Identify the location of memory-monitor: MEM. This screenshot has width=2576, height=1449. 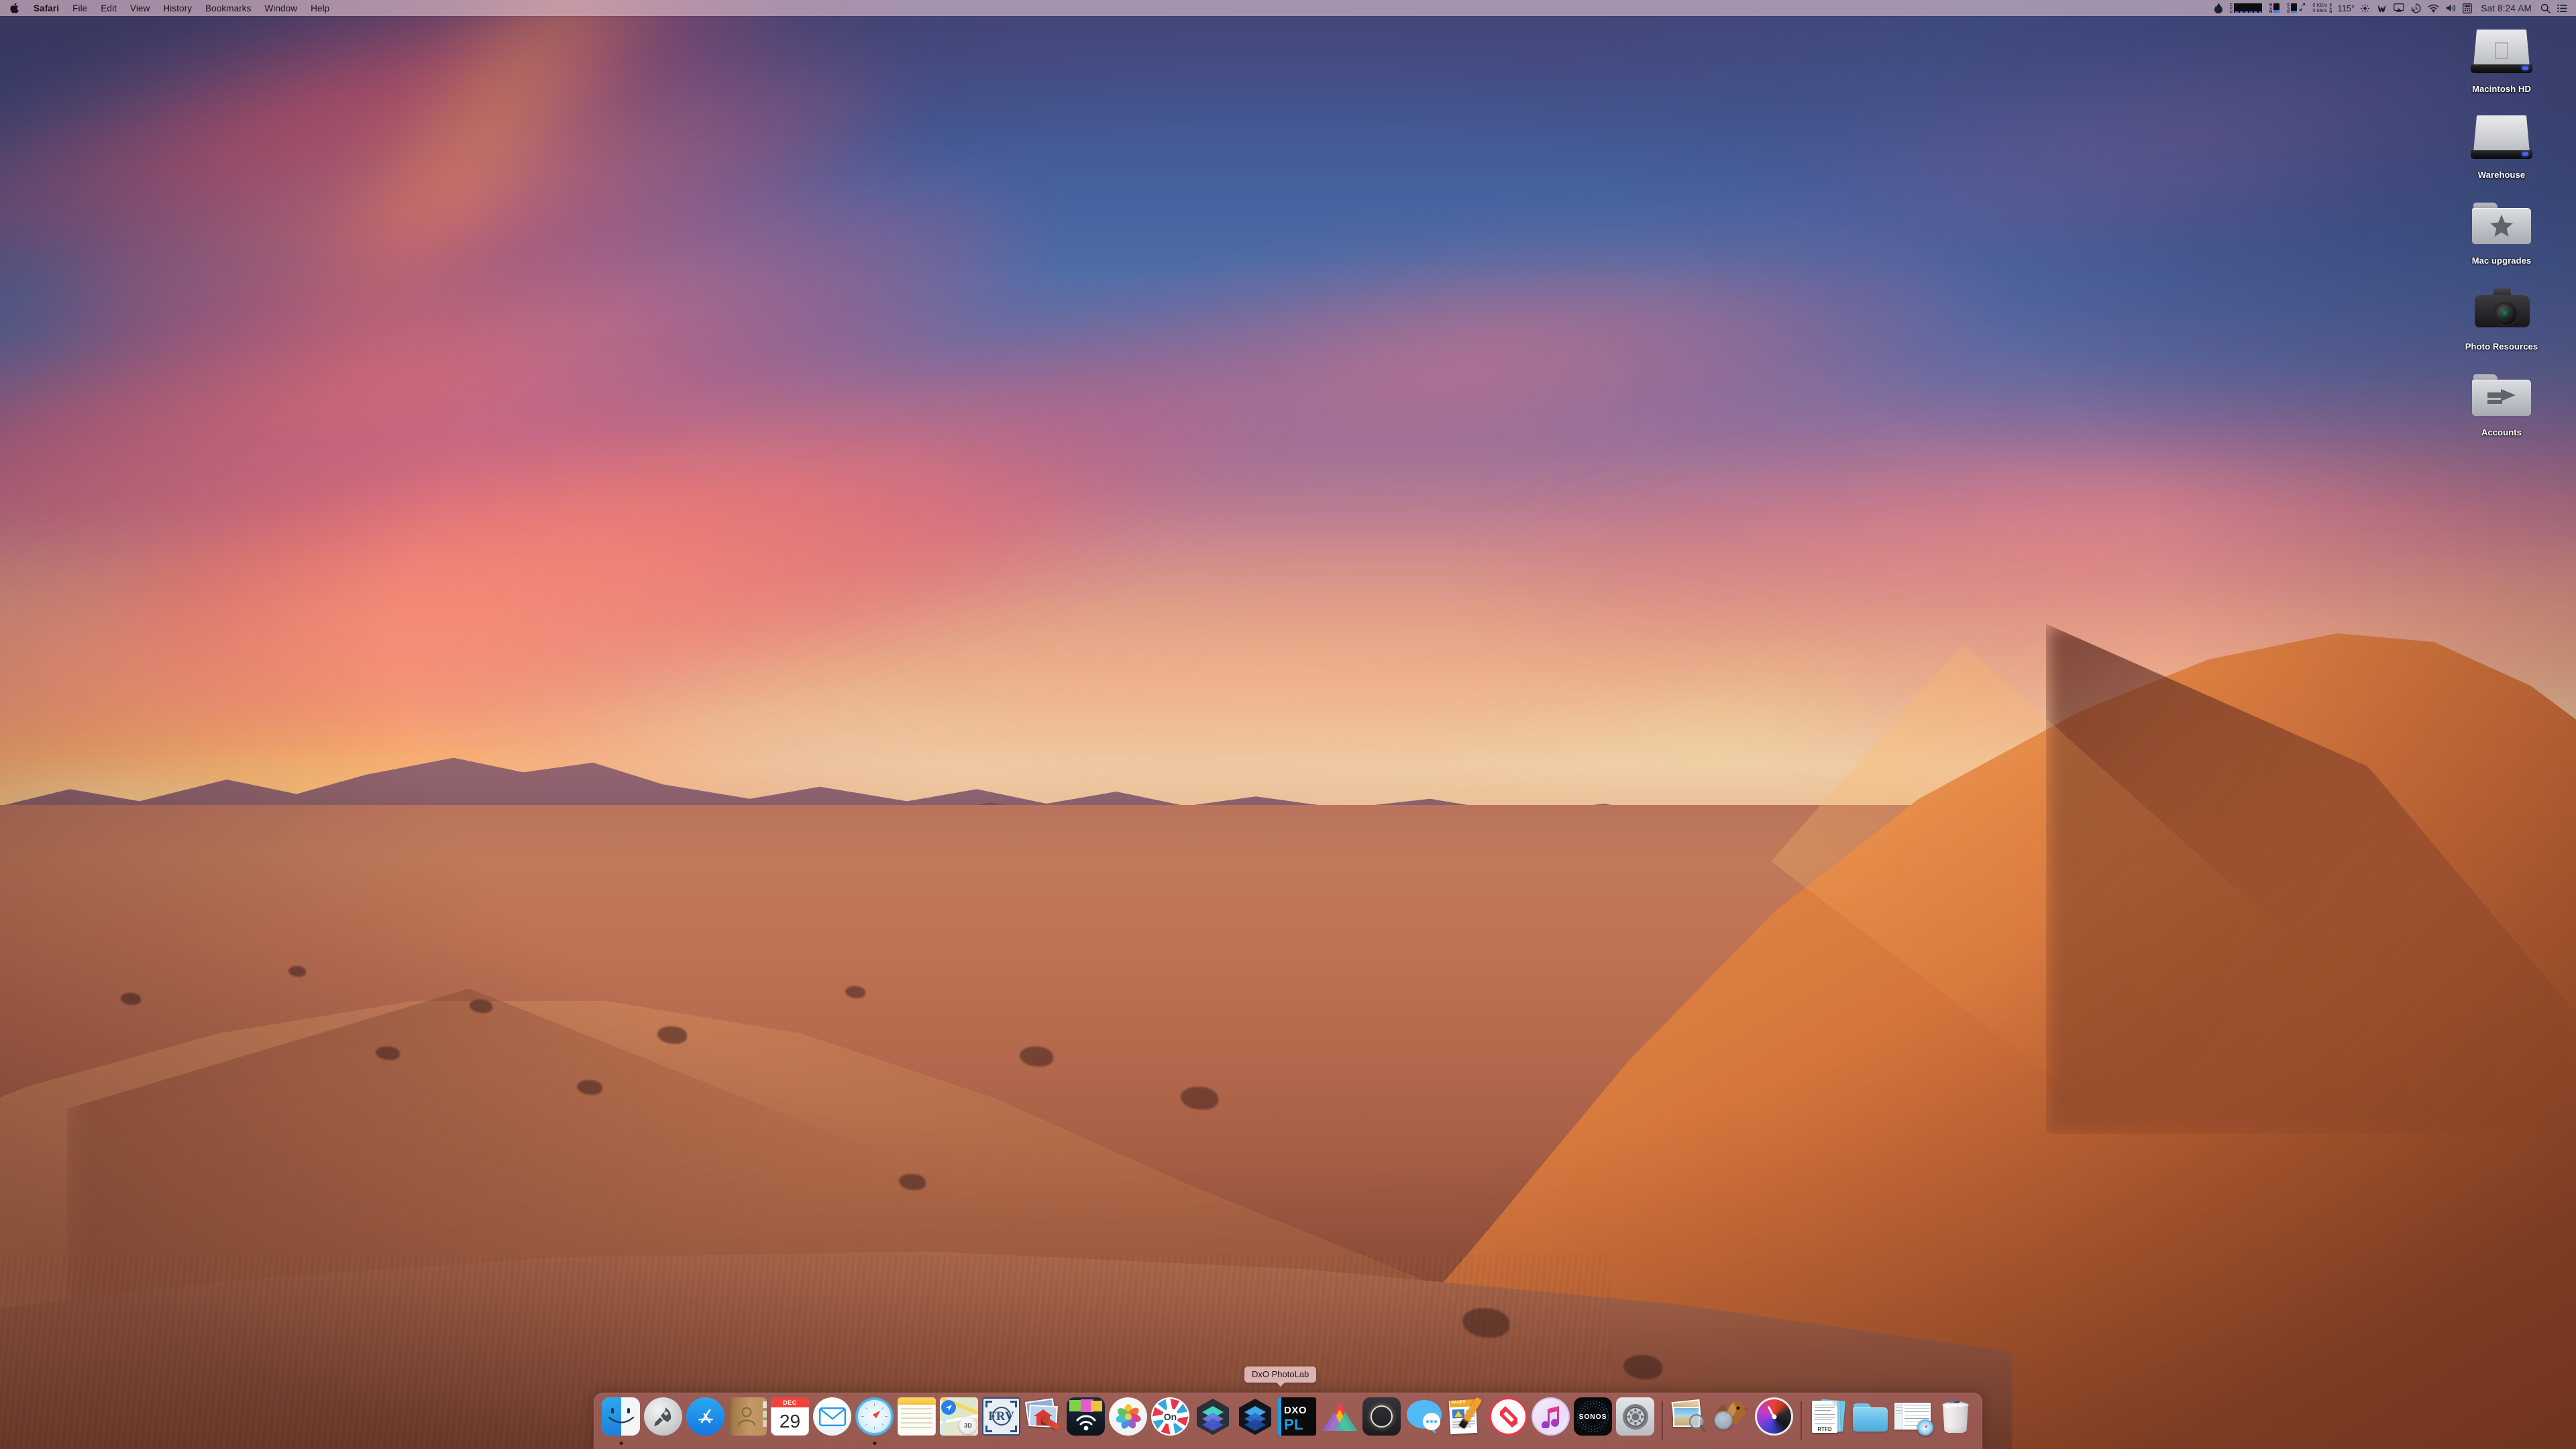
(2274, 8).